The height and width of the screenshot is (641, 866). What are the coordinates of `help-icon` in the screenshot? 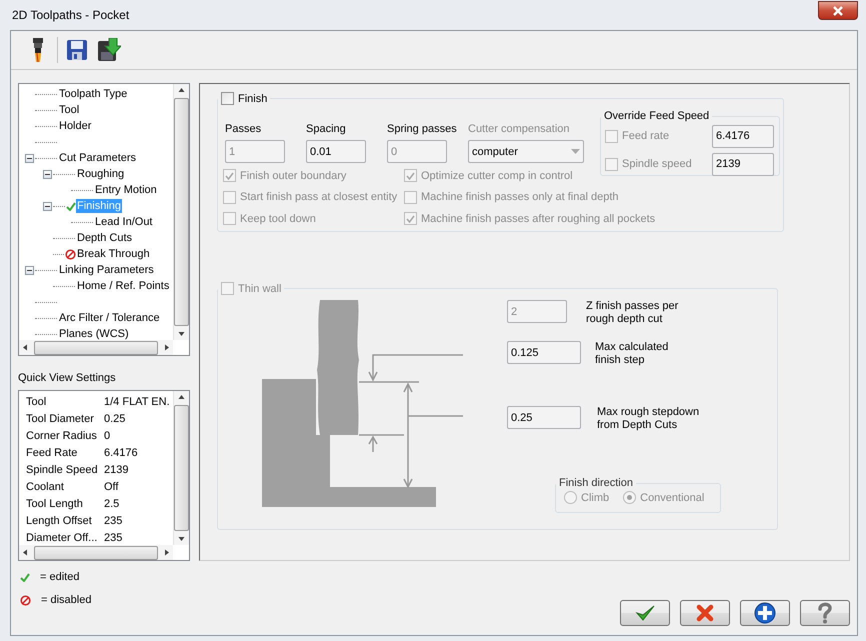 It's located at (825, 613).